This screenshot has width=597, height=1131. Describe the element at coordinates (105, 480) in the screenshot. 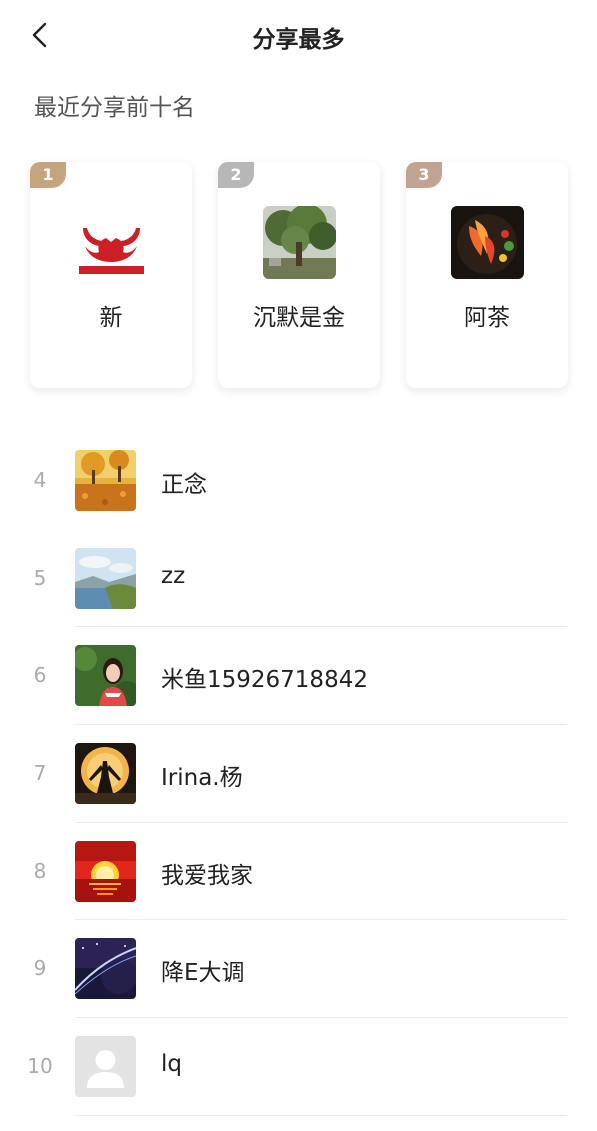

I see `avatar-autumn-leaves` at that location.